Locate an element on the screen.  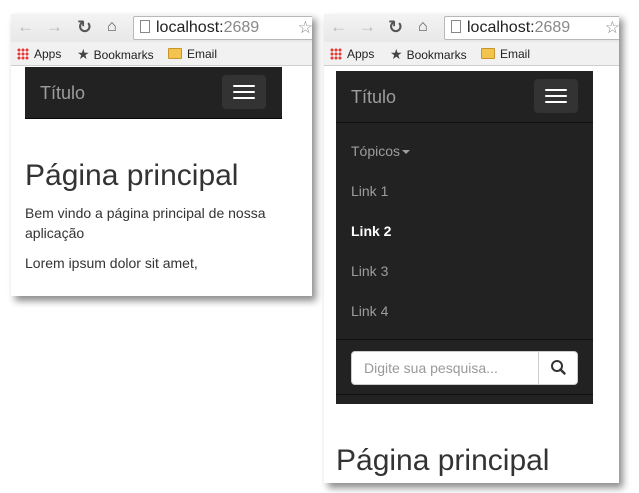
menu-link-1: Link 1 is located at coordinates (369, 191).